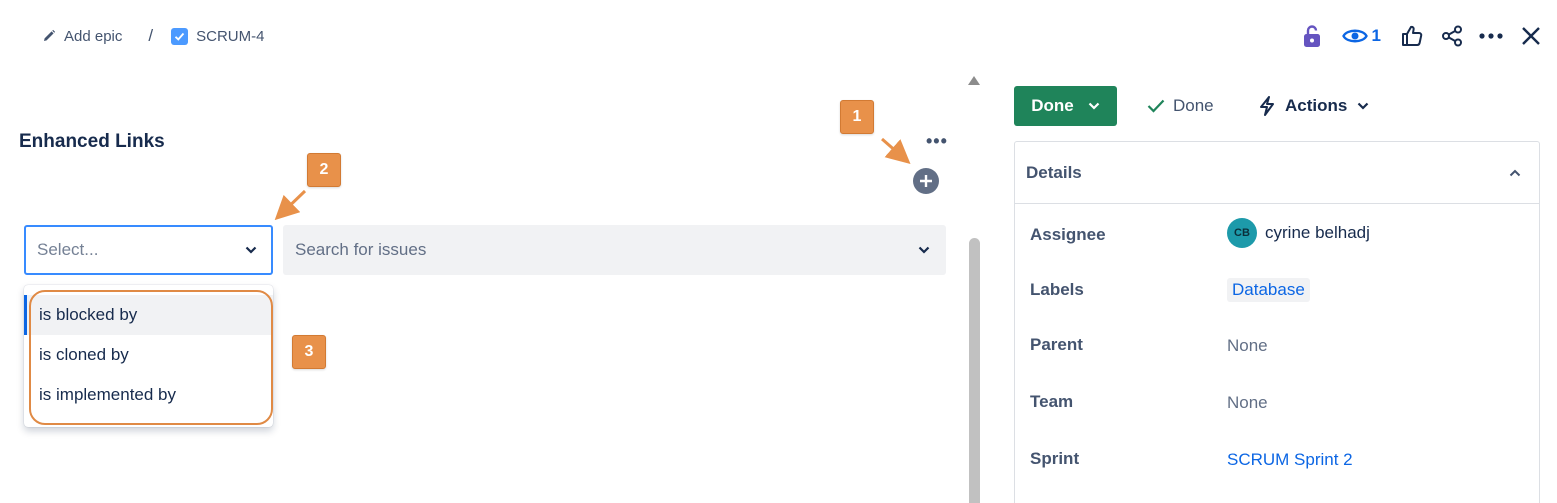 This screenshot has height=503, width=1557. Describe the element at coordinates (1277, 173) in the screenshot. I see `details-header: Details` at that location.